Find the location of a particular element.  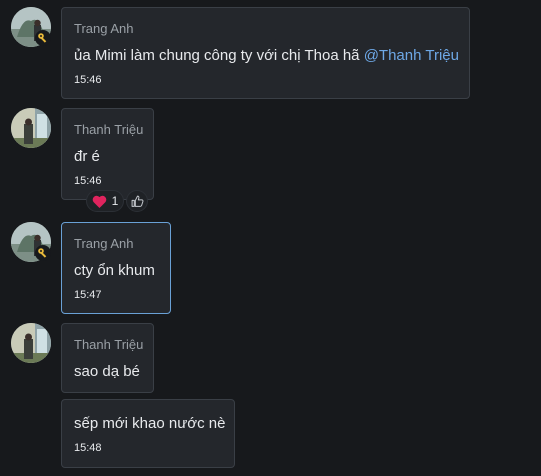

add-reaction-button is located at coordinates (137, 201).